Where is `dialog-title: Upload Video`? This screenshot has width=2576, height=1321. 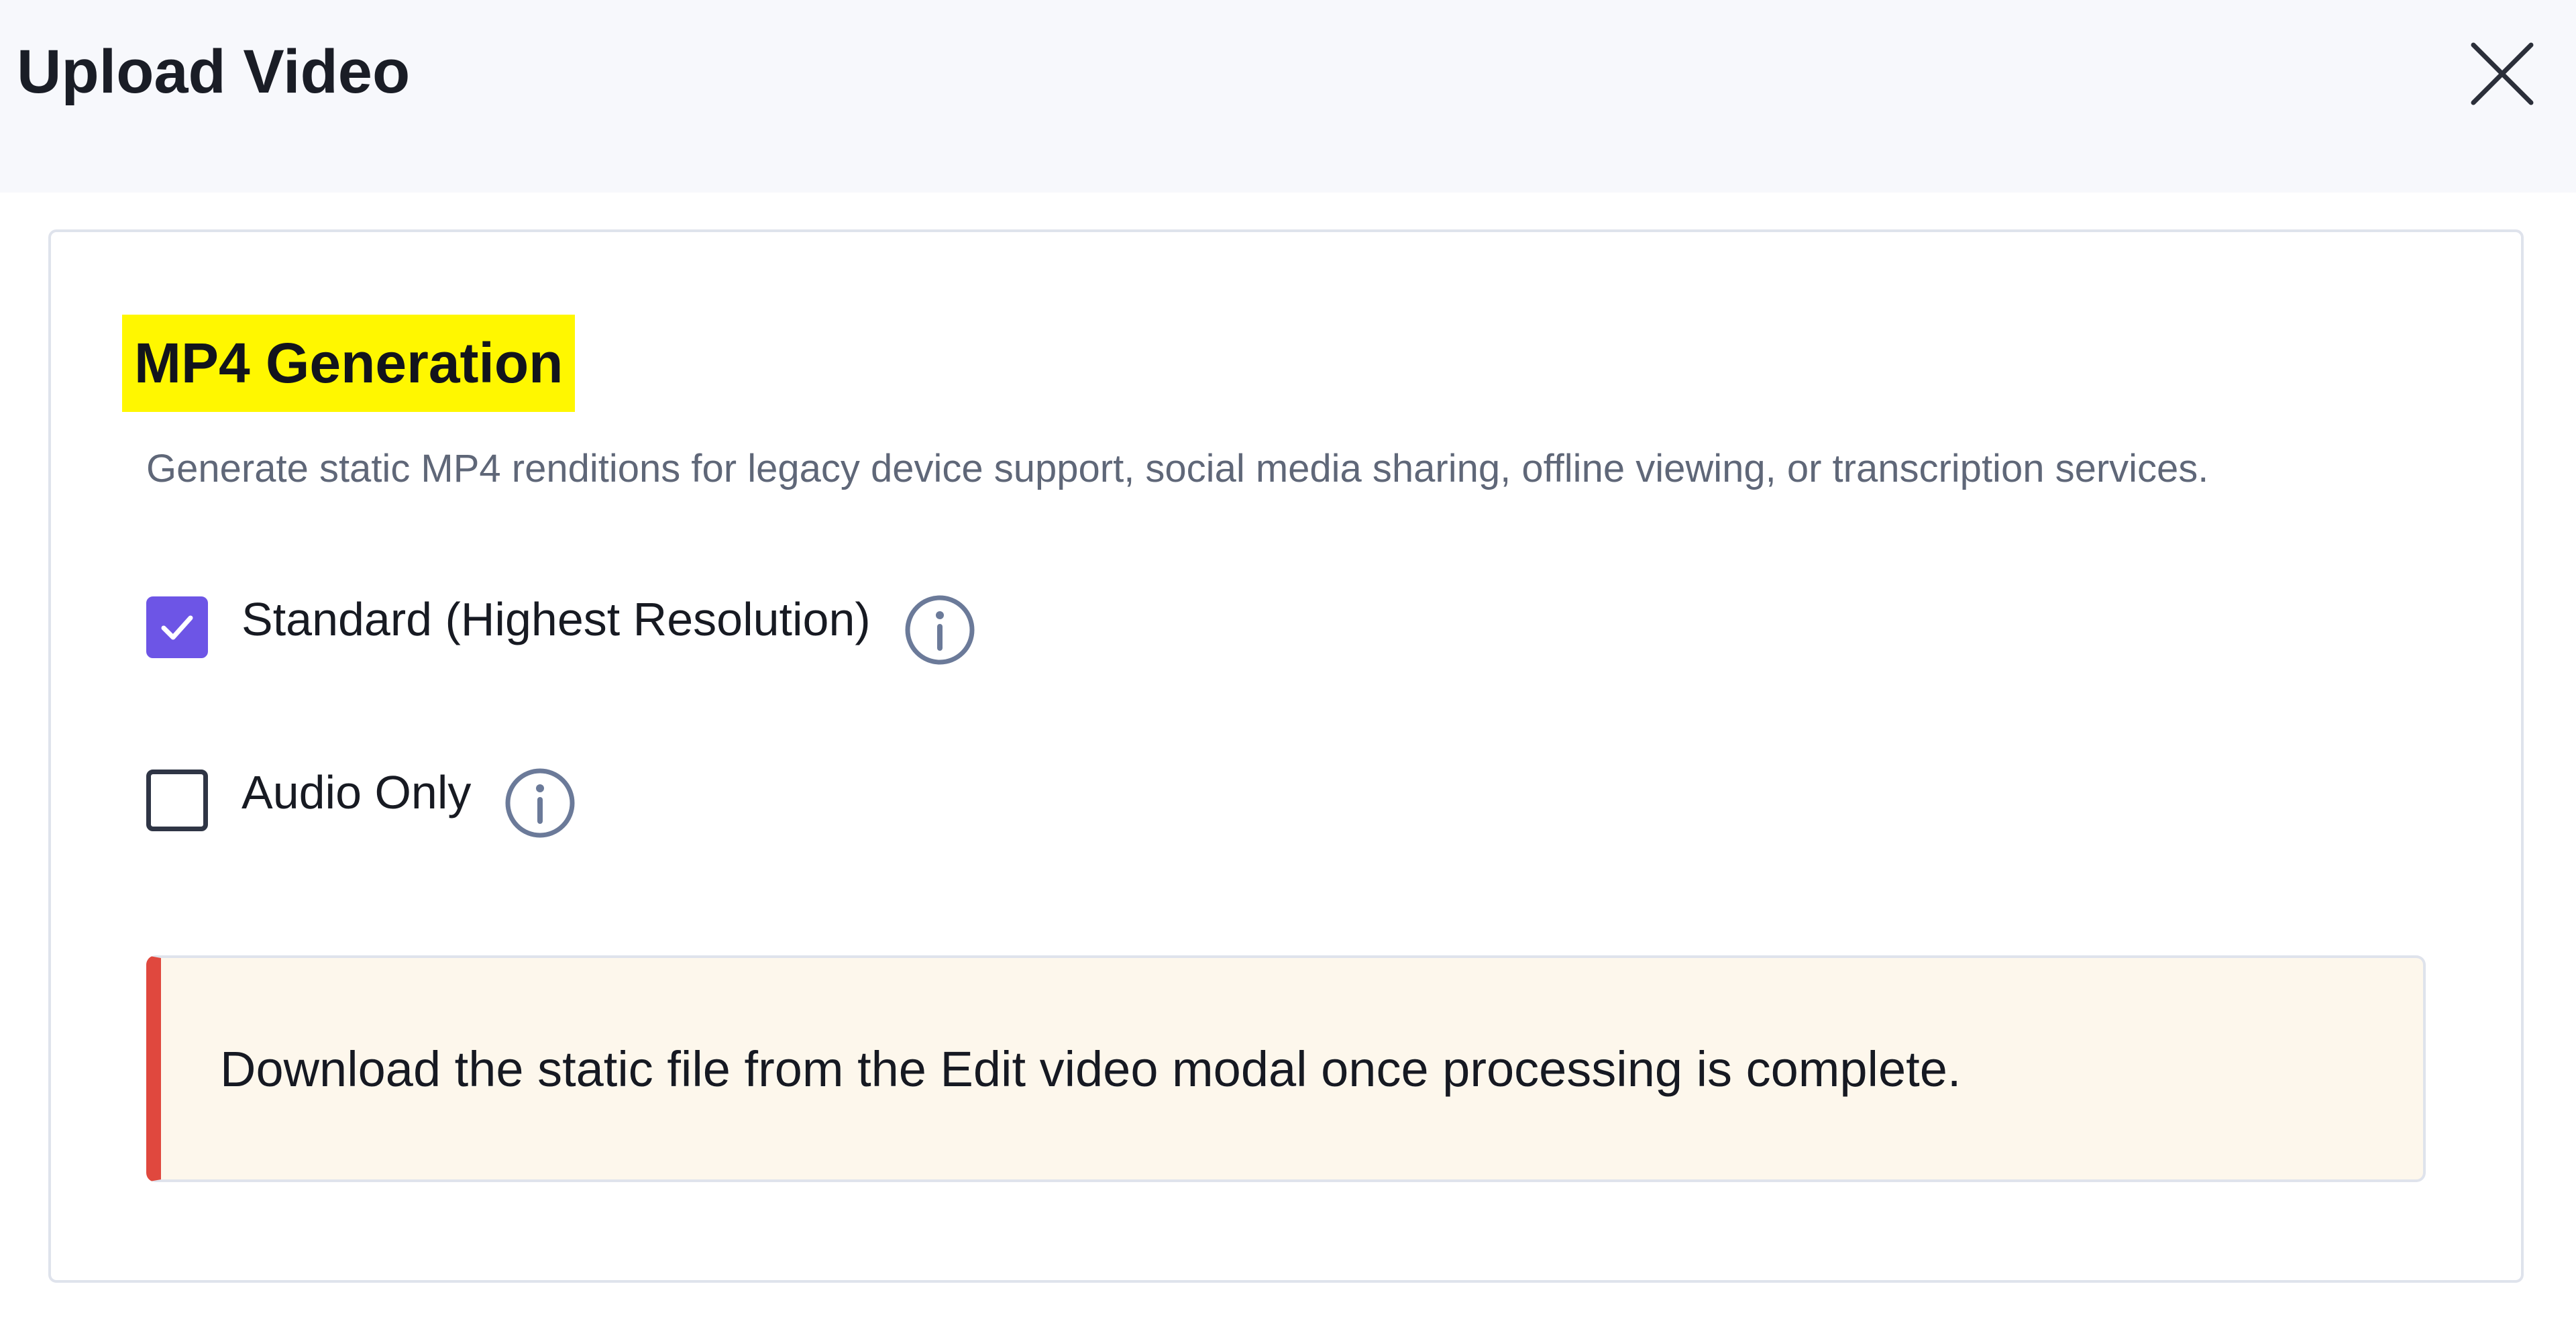 dialog-title: Upload Video is located at coordinates (214, 72).